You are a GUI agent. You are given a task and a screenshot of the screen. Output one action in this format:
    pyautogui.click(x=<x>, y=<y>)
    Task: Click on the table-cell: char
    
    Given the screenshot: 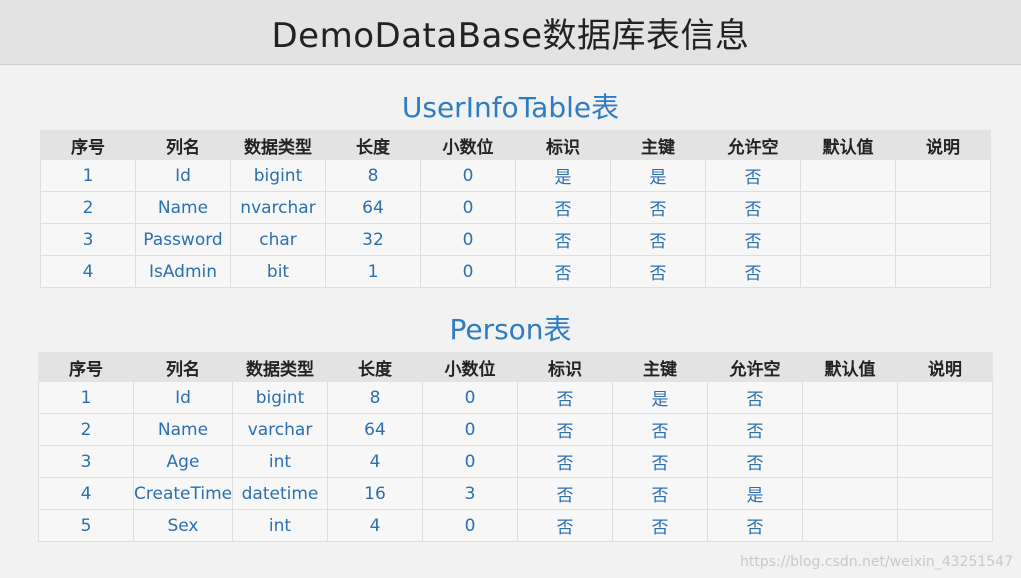 What is the action you would take?
    pyautogui.click(x=278, y=239)
    